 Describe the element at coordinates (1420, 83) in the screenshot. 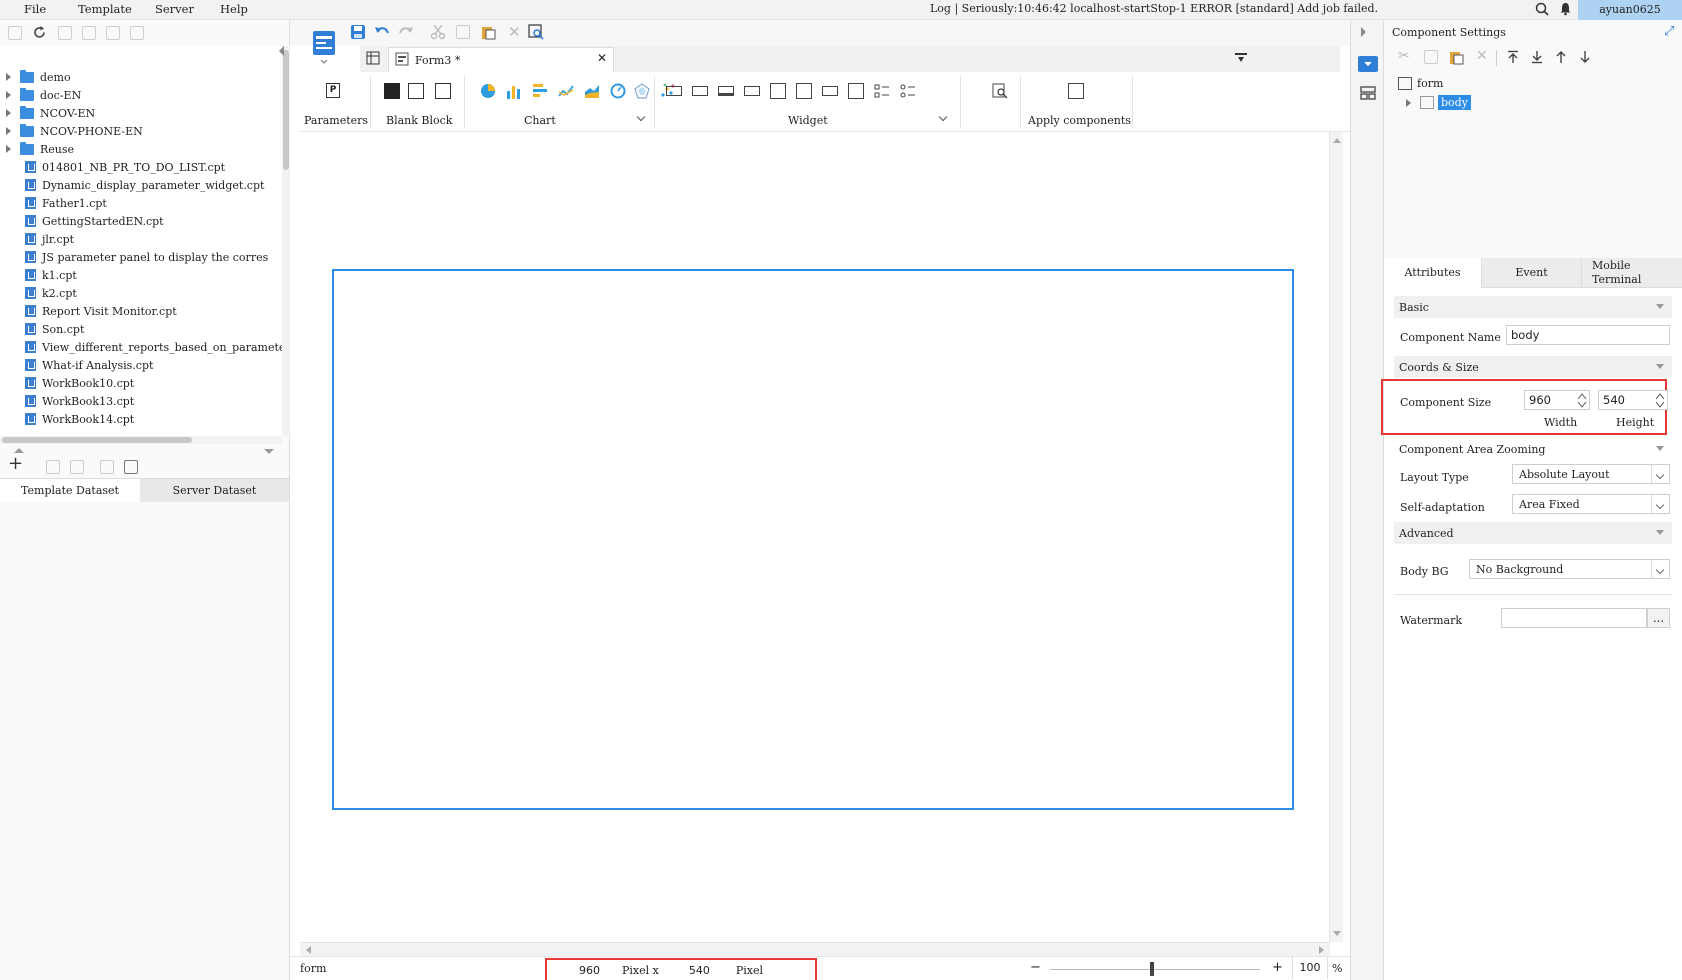

I see `tree-node-form: form` at that location.